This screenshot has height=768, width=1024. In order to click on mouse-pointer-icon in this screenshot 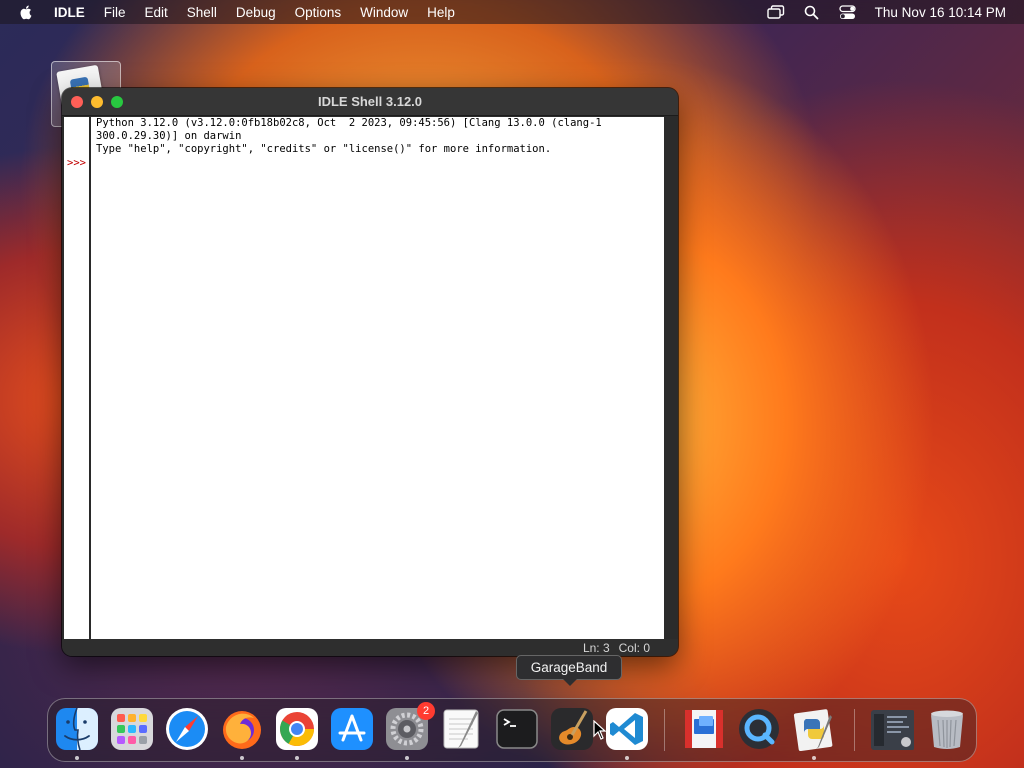, I will do `click(600, 730)`.